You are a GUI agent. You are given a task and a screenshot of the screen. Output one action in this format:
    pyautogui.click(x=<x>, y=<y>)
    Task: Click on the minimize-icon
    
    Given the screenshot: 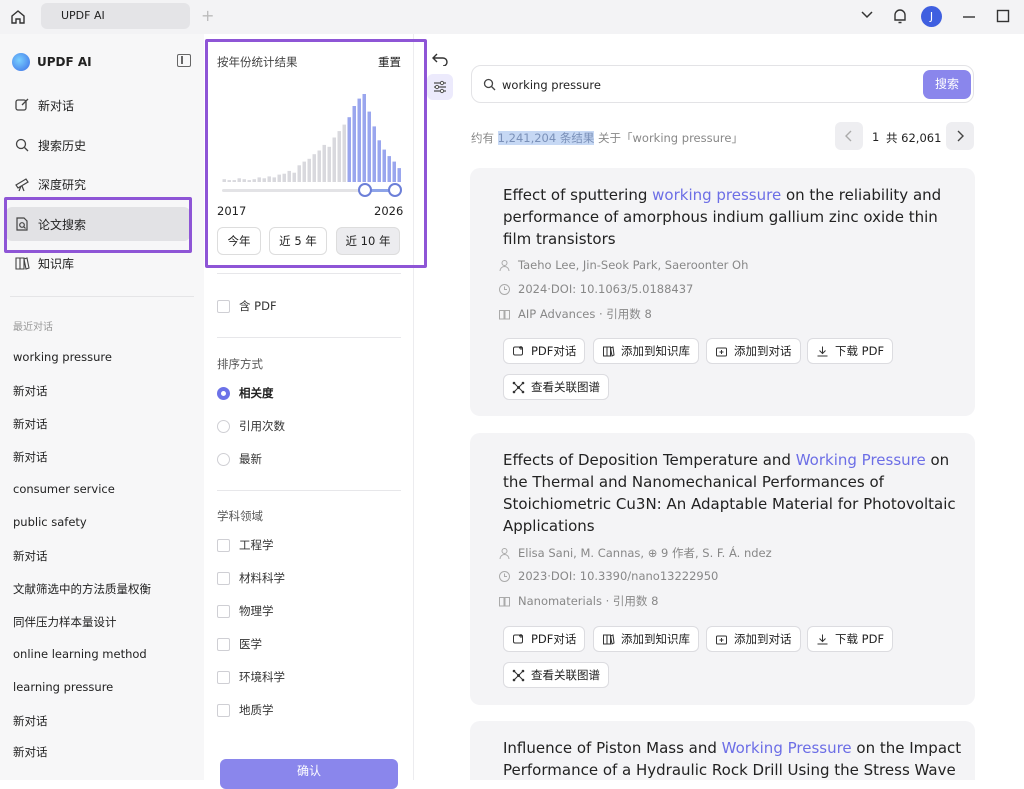 What is the action you would take?
    pyautogui.click(x=969, y=17)
    